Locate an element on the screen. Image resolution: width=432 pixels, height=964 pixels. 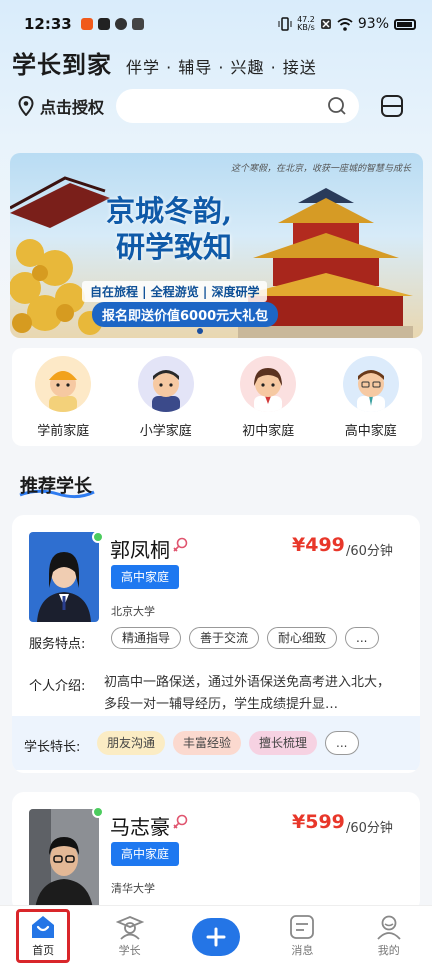
intro-label: 个人介绍: is located at coordinates (57, 686).